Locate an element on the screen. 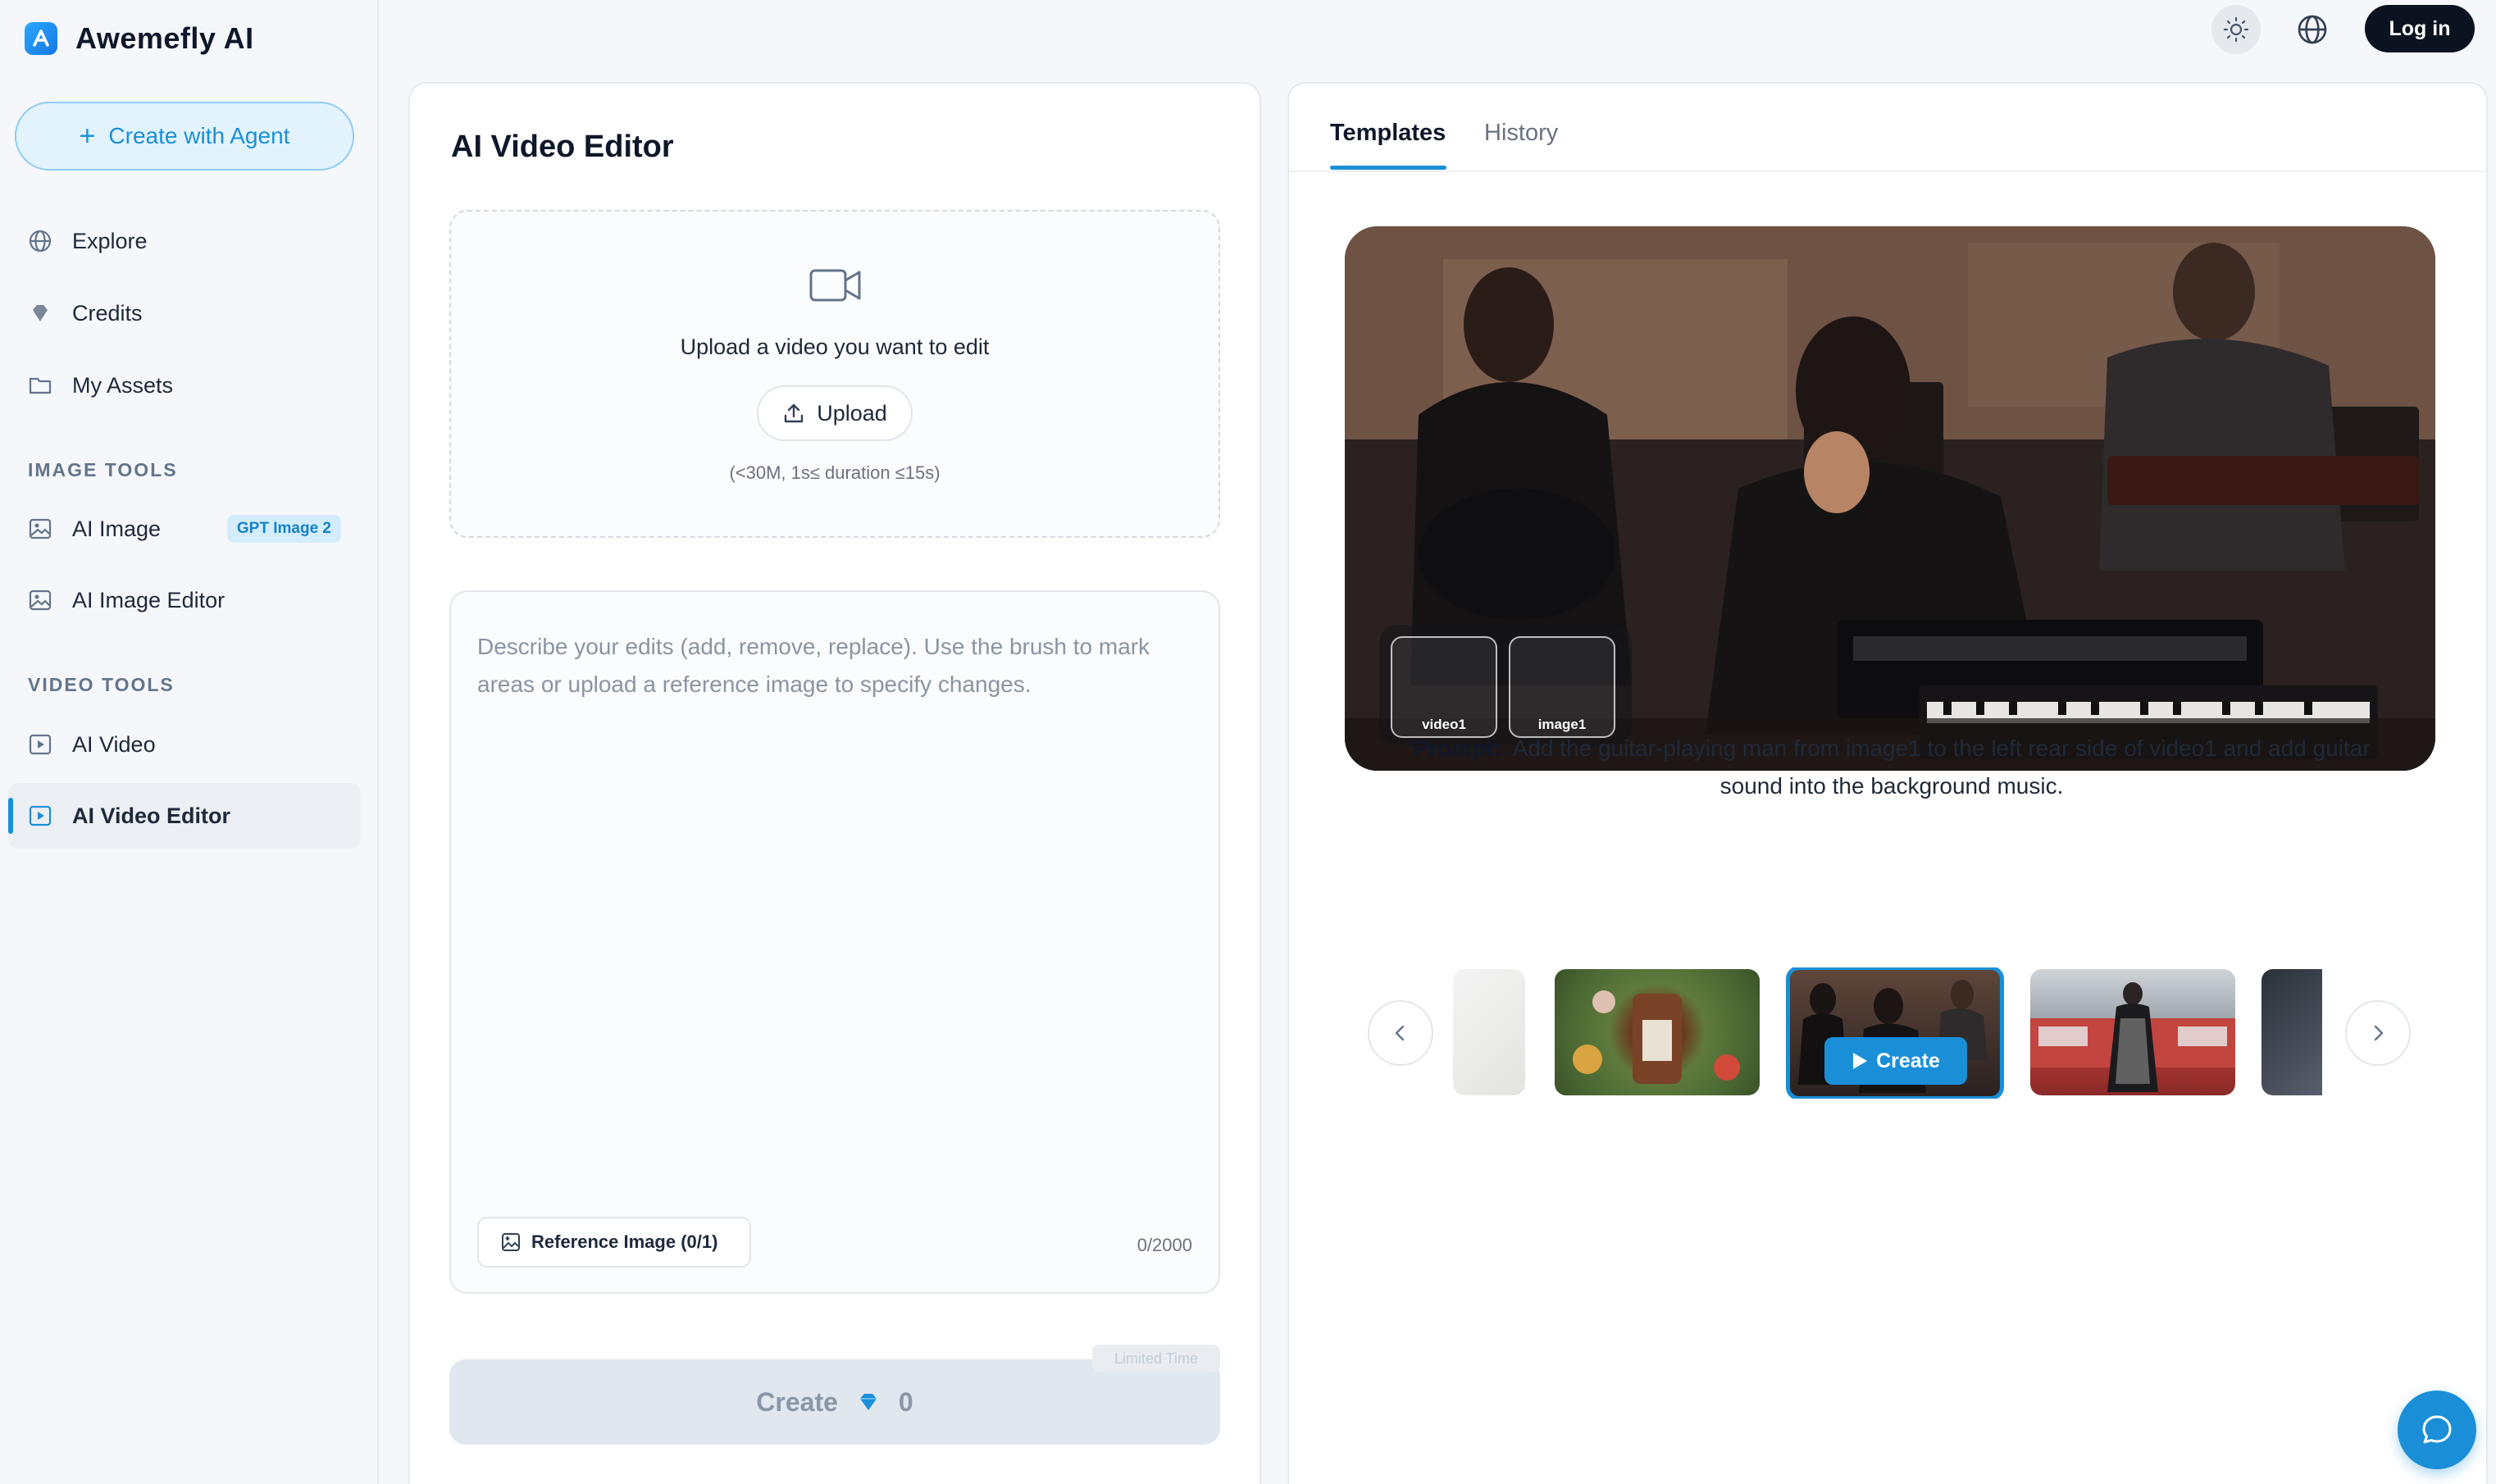 The height and width of the screenshot is (1484, 2496). sidebar-item-label: Explore is located at coordinates (110, 240).